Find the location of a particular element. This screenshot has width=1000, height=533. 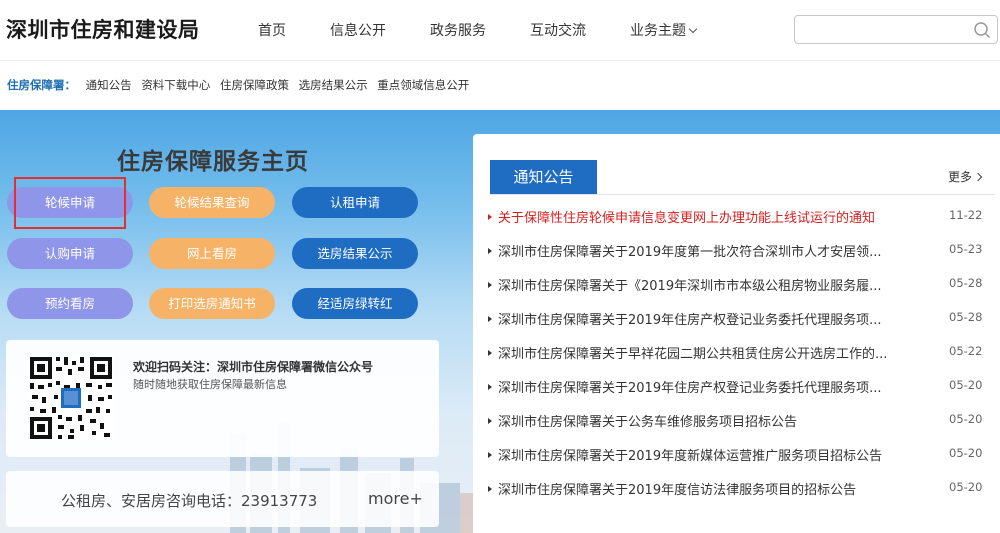

notice-item: 深圳市住房保障署关于2019年住房产权登记业务委托代理服务项... 05-20 is located at coordinates (744, 394).